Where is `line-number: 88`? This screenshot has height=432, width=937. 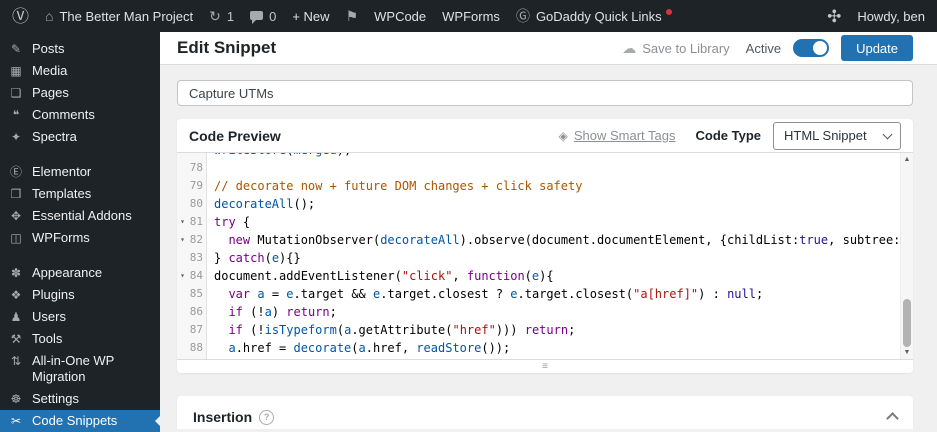
line-number: 88 is located at coordinates (196, 347).